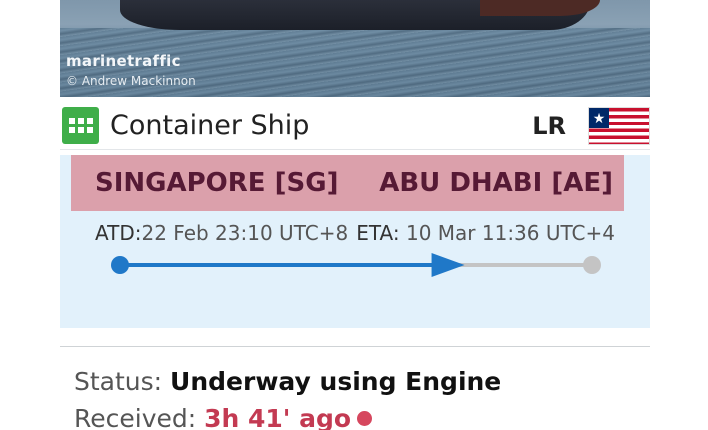  Describe the element at coordinates (355, 126) in the screenshot. I see `vessel-type-row: Container Ship LR ★` at that location.